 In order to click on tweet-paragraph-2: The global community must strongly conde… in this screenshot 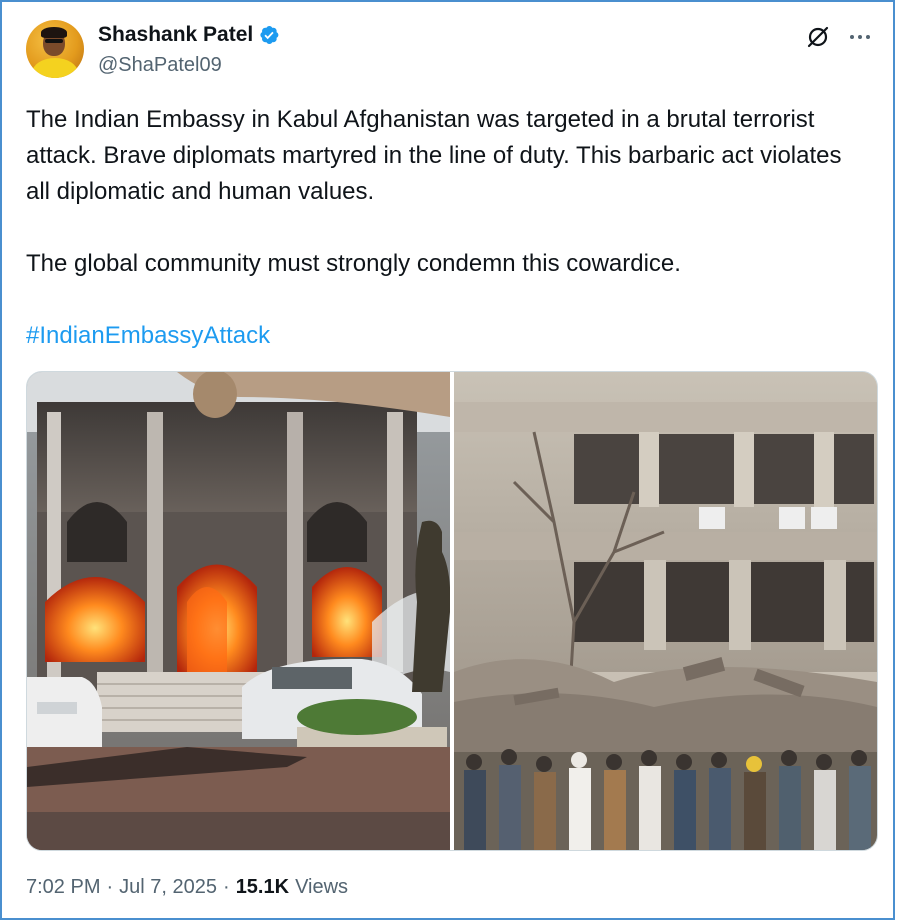, I will do `click(353, 263)`.